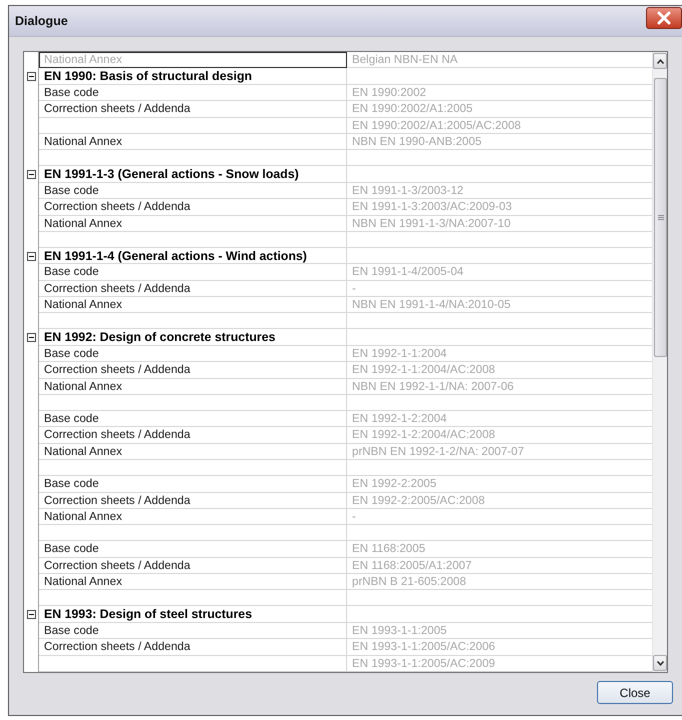 This screenshot has height=720, width=682. I want to click on property-value: EN 1992-2:2005/AC:2008, so click(499, 500).